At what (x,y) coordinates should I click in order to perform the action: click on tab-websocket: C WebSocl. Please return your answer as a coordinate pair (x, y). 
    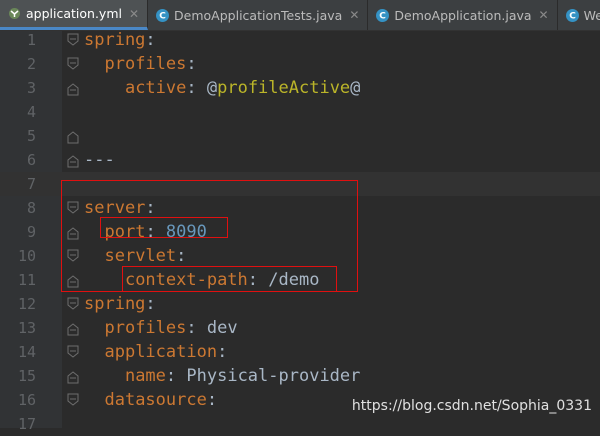
    Looking at the image, I should click on (579, 15).